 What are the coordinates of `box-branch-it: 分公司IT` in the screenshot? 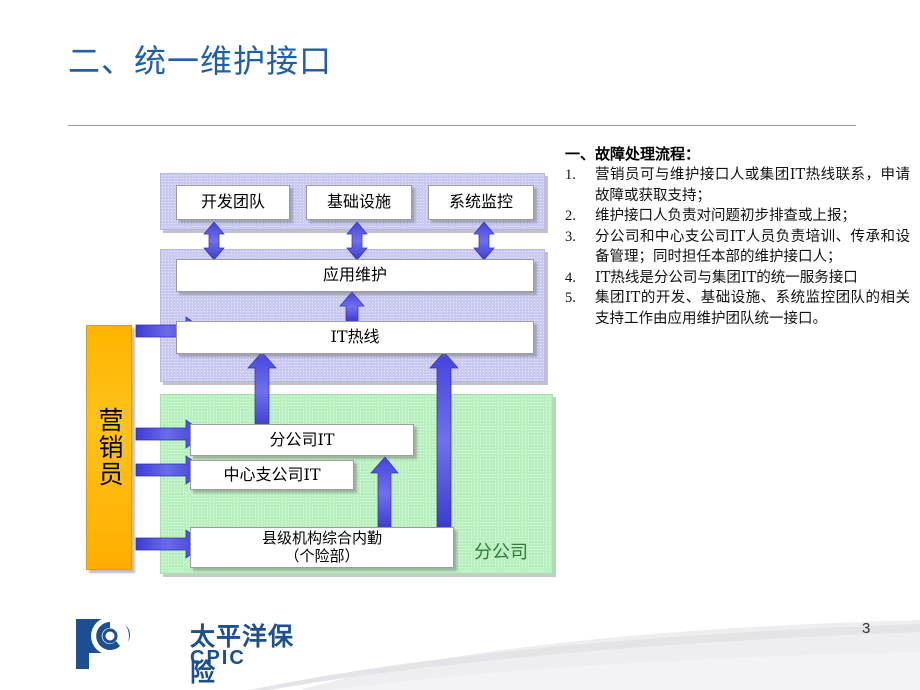 It's located at (302, 440).